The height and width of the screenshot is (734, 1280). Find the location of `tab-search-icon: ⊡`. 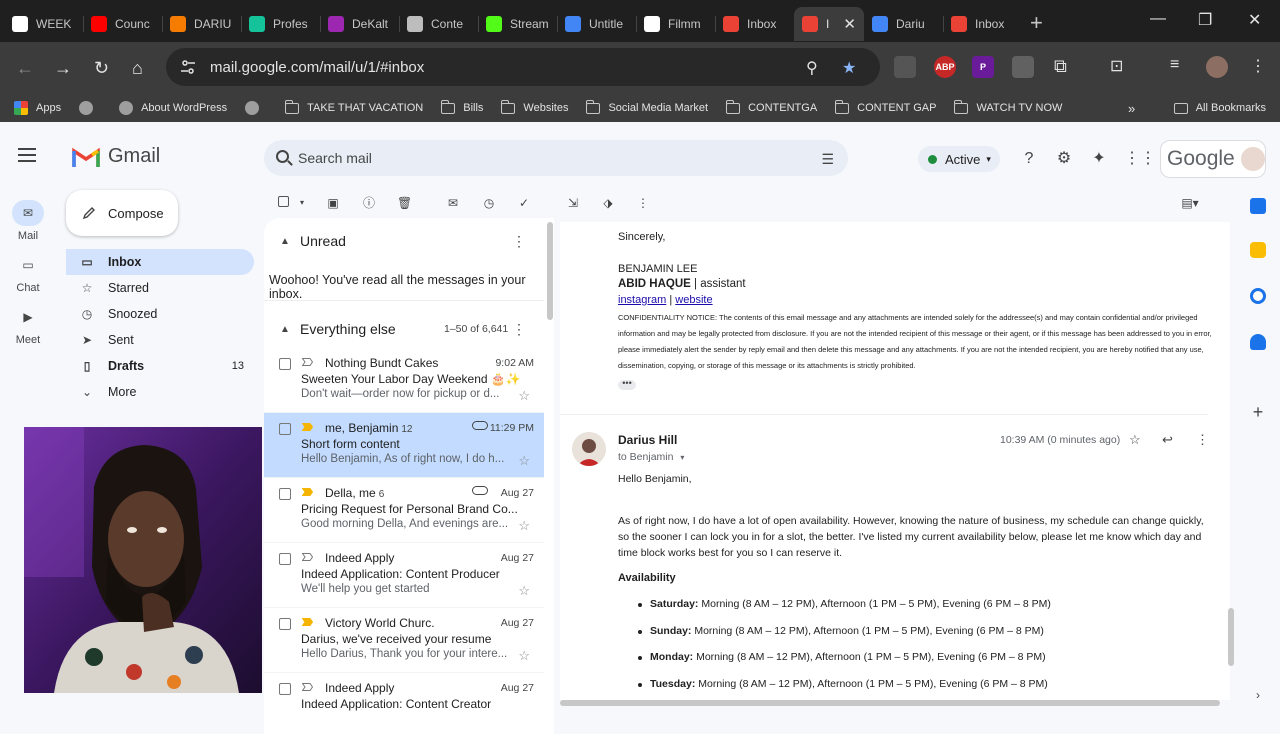

tab-search-icon: ⊡ is located at coordinates (1116, 66).